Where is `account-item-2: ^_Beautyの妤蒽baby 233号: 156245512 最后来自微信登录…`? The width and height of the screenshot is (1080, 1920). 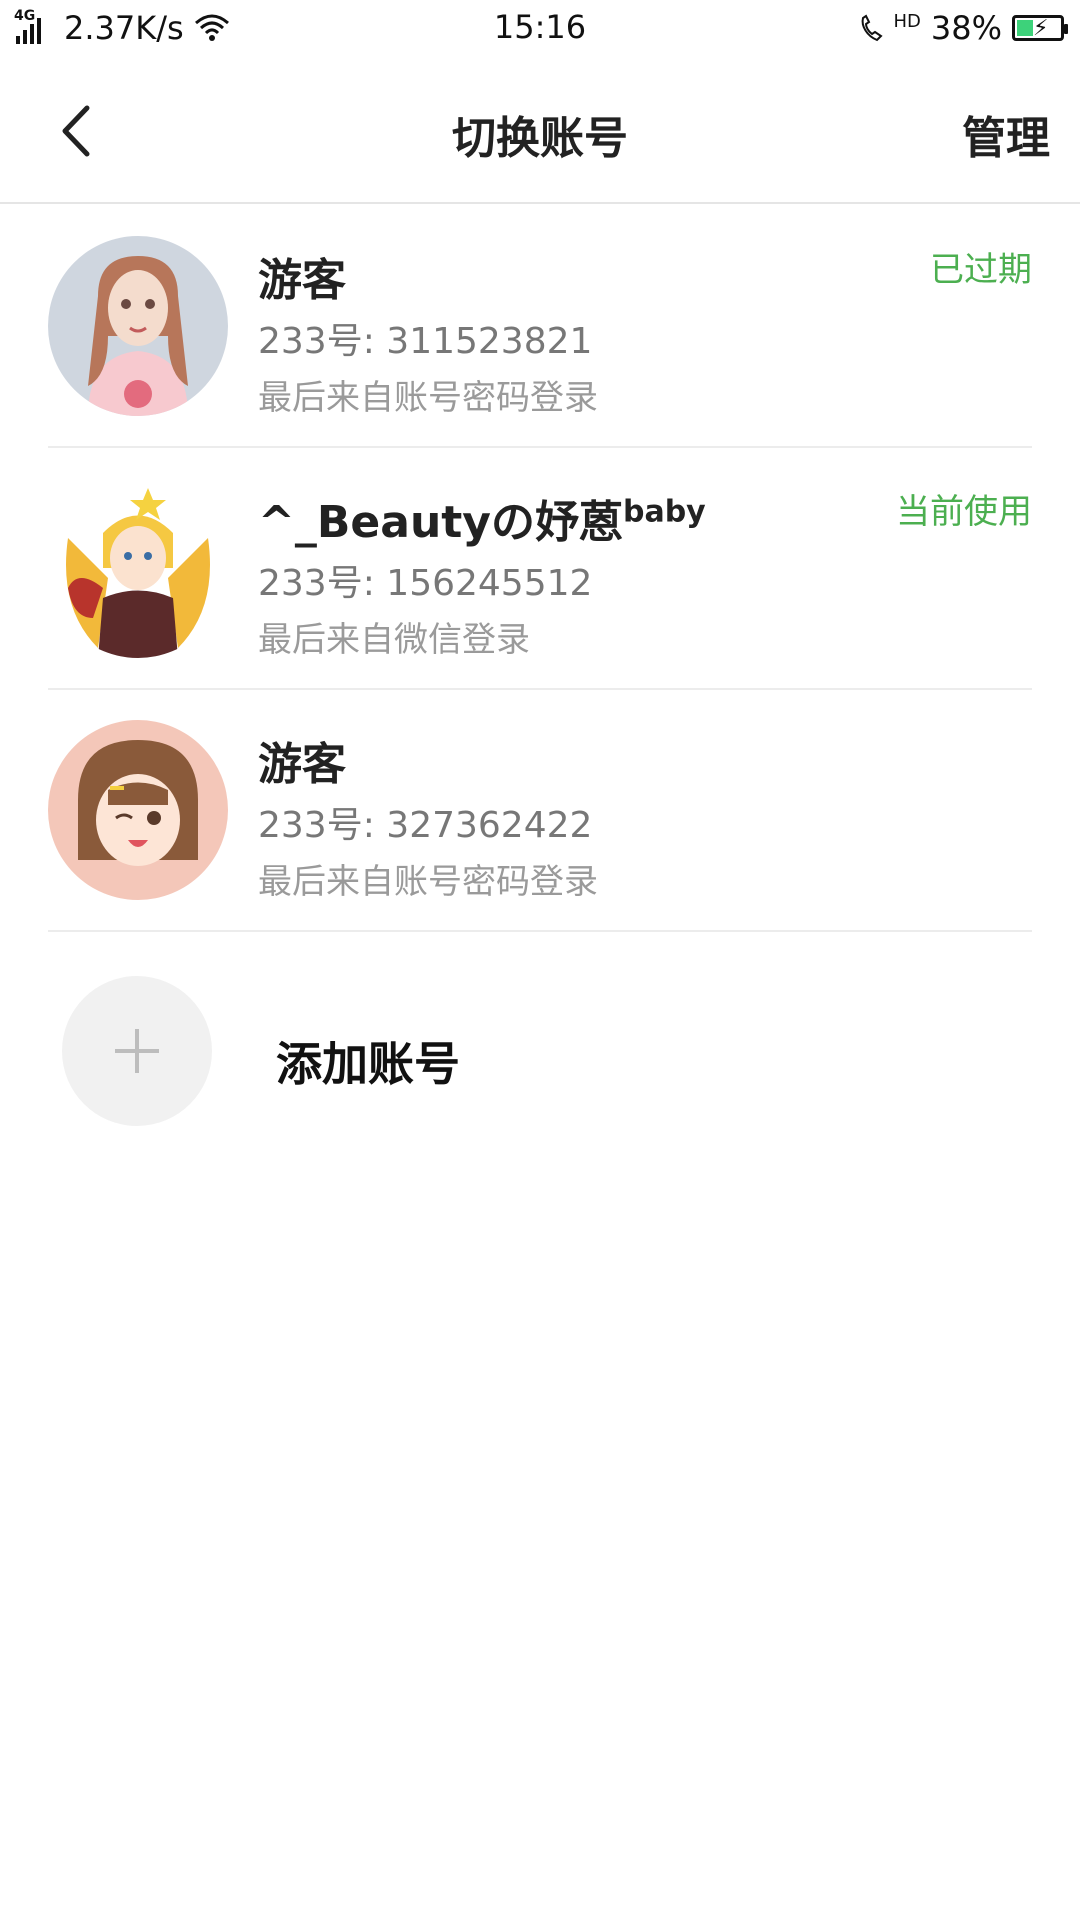
account-item-2: ^_Beautyの妤蒽baby 233号: 156245512 最后来自微信登录… is located at coordinates (540, 569).